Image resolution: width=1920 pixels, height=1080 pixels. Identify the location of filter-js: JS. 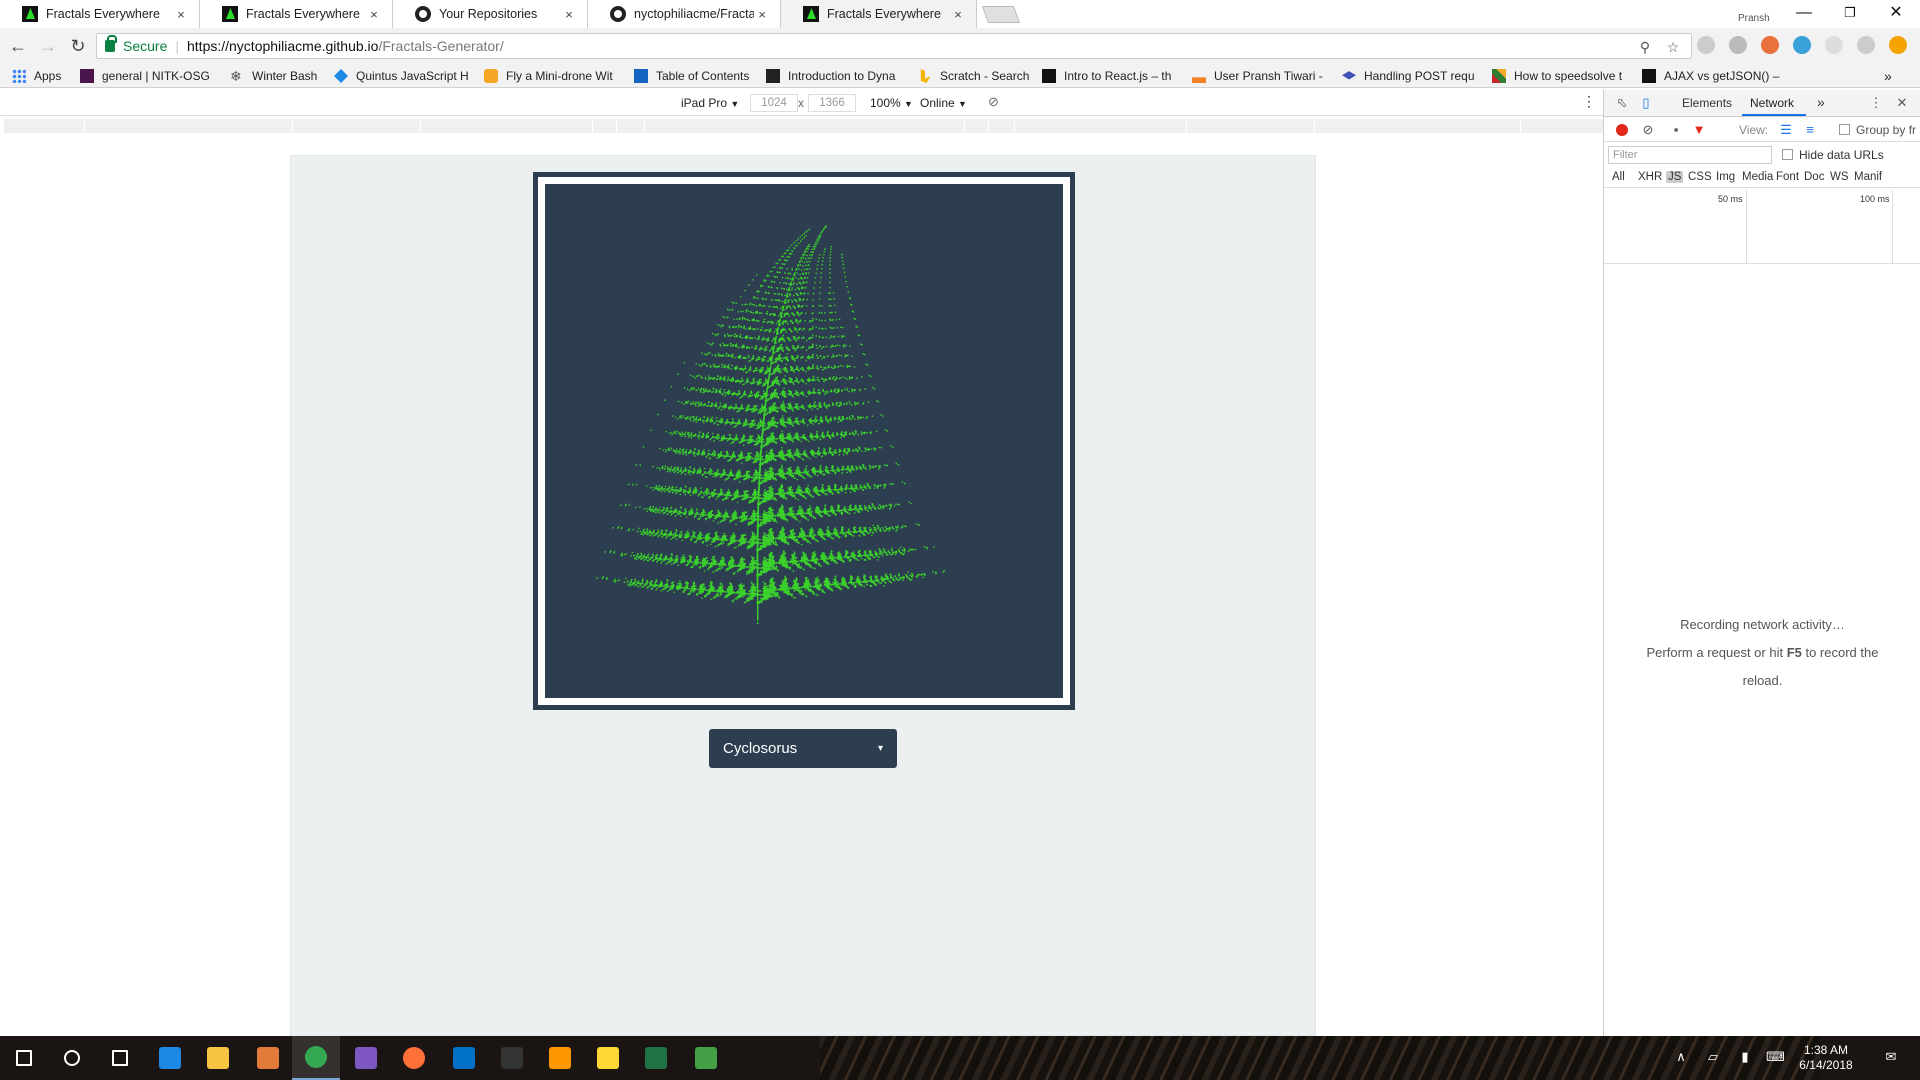
(1675, 177).